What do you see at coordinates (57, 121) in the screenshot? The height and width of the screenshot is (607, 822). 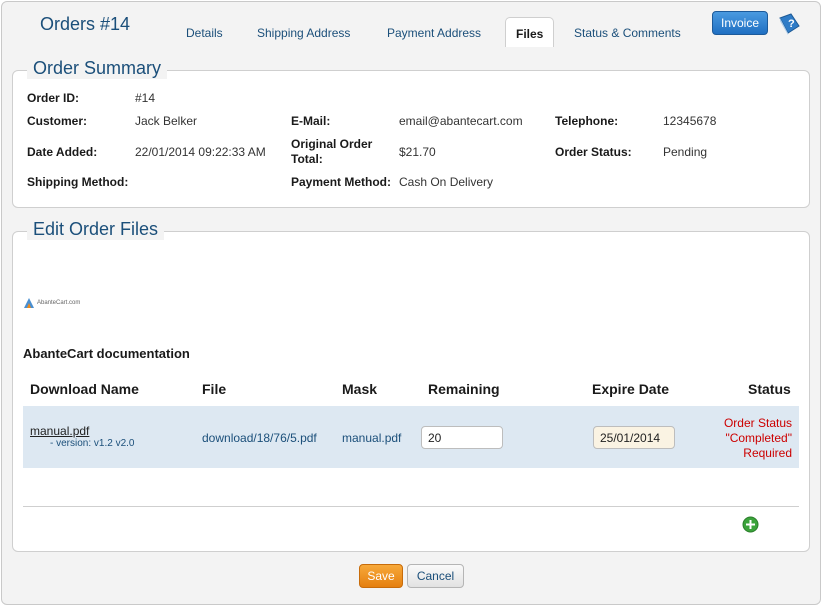 I see `customer-label: Customer:` at bounding box center [57, 121].